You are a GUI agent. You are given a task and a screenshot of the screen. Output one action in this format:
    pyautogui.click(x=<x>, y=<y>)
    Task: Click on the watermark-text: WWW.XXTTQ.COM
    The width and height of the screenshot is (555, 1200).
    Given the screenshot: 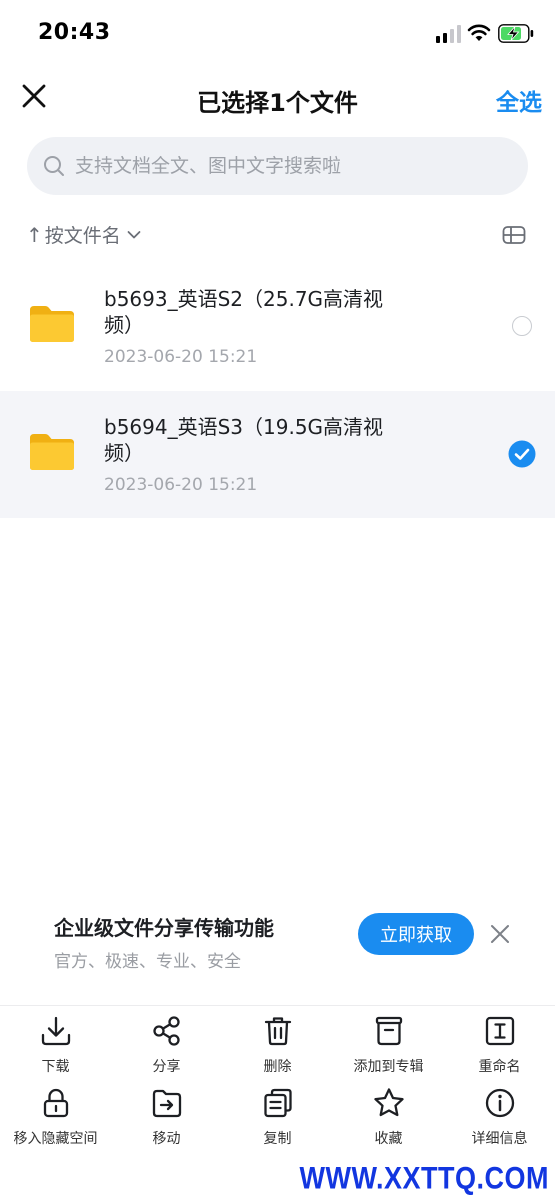 What is the action you would take?
    pyautogui.click(x=424, y=1178)
    